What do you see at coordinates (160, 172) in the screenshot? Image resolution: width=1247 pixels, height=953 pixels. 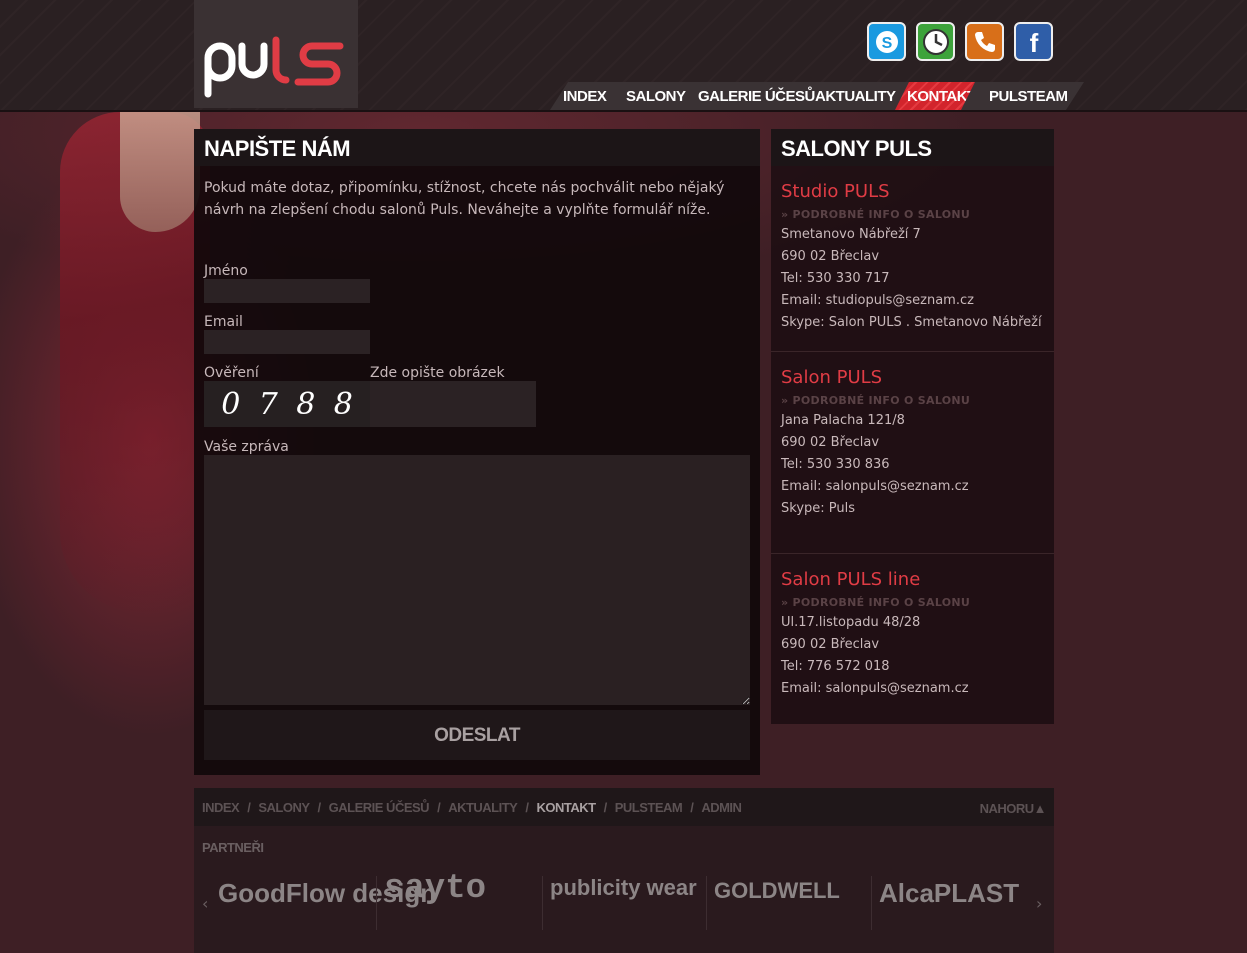 I see `model-face` at bounding box center [160, 172].